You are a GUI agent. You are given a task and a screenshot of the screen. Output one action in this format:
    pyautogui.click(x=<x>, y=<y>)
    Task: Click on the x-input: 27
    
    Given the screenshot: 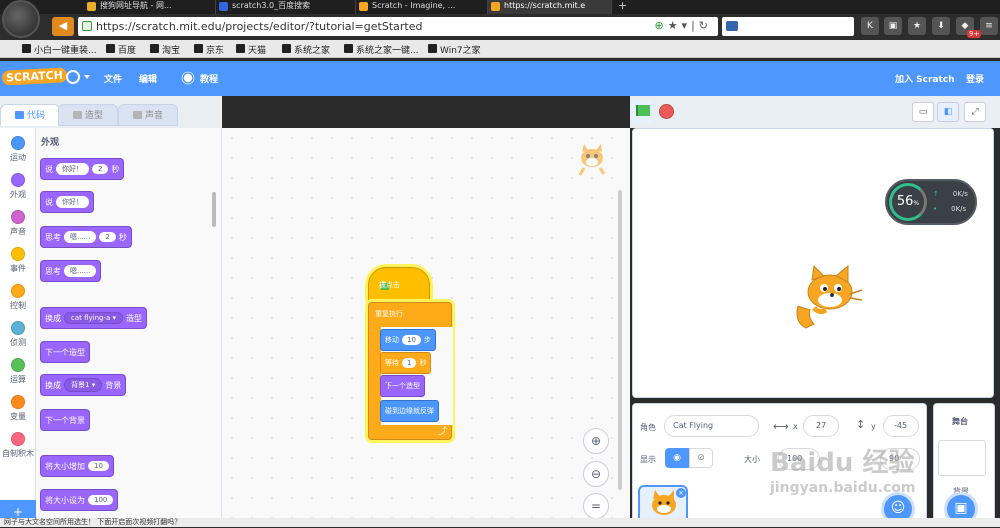 What is the action you would take?
    pyautogui.click(x=821, y=426)
    